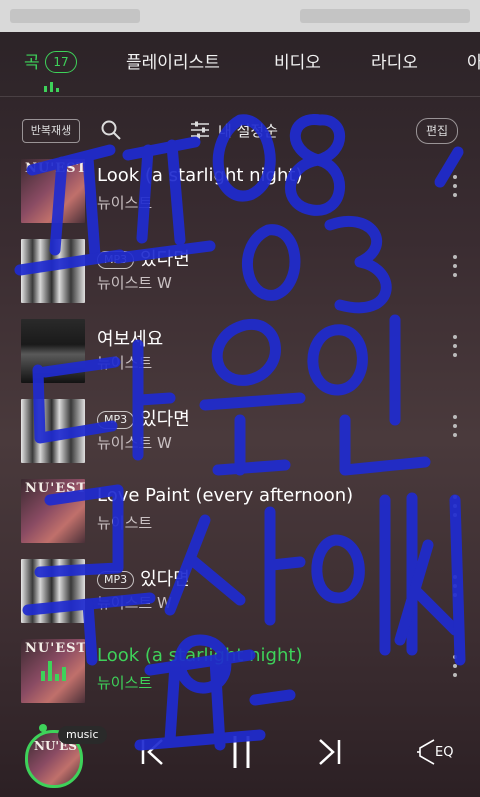  What do you see at coordinates (200, 130) in the screenshot?
I see `sliders-icon` at bounding box center [200, 130].